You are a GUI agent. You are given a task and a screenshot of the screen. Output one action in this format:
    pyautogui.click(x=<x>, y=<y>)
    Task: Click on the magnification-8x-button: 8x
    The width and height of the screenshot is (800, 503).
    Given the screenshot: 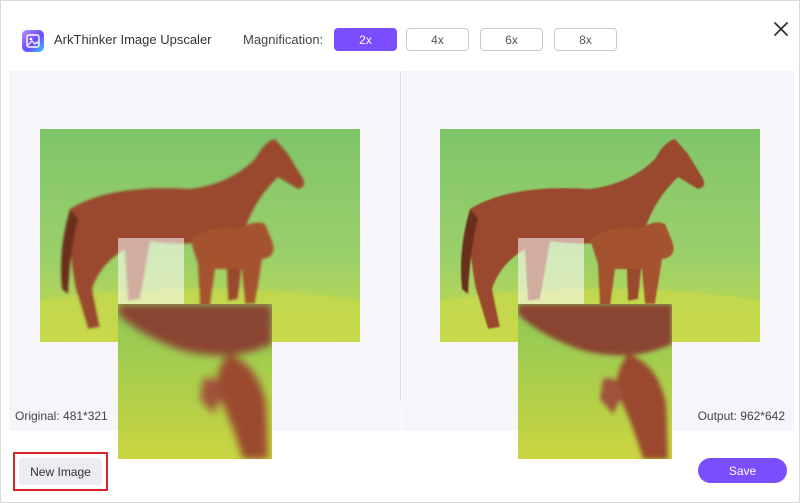 What is the action you would take?
    pyautogui.click(x=585, y=39)
    